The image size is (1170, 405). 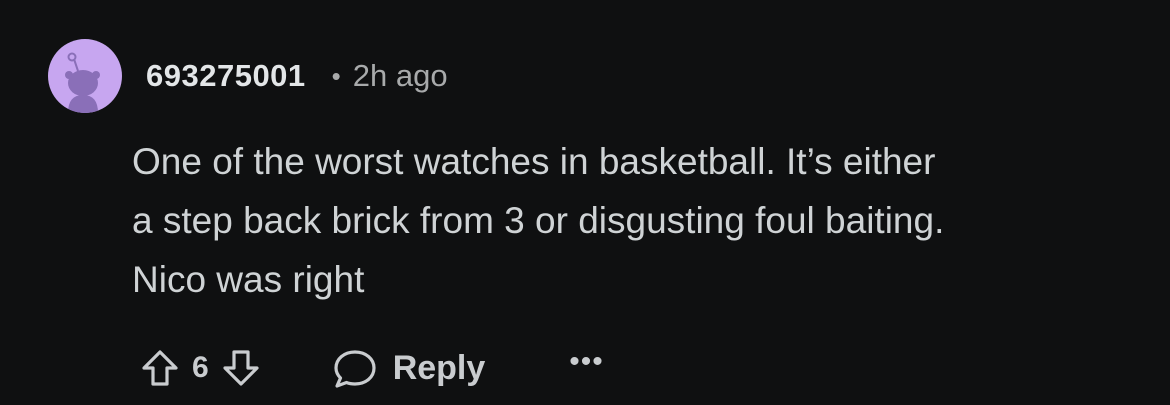 I want to click on comment-body-line: Nico was right, so click(x=248, y=279).